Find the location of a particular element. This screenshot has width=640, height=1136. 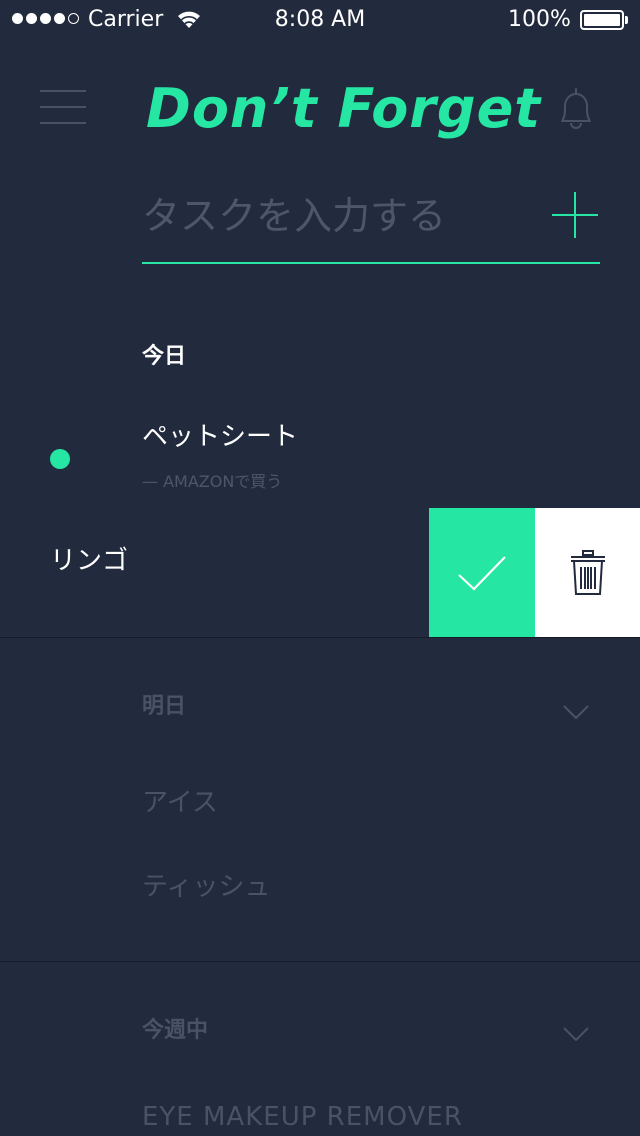

task-item-tissue: ティッシュ is located at coordinates (206, 887).